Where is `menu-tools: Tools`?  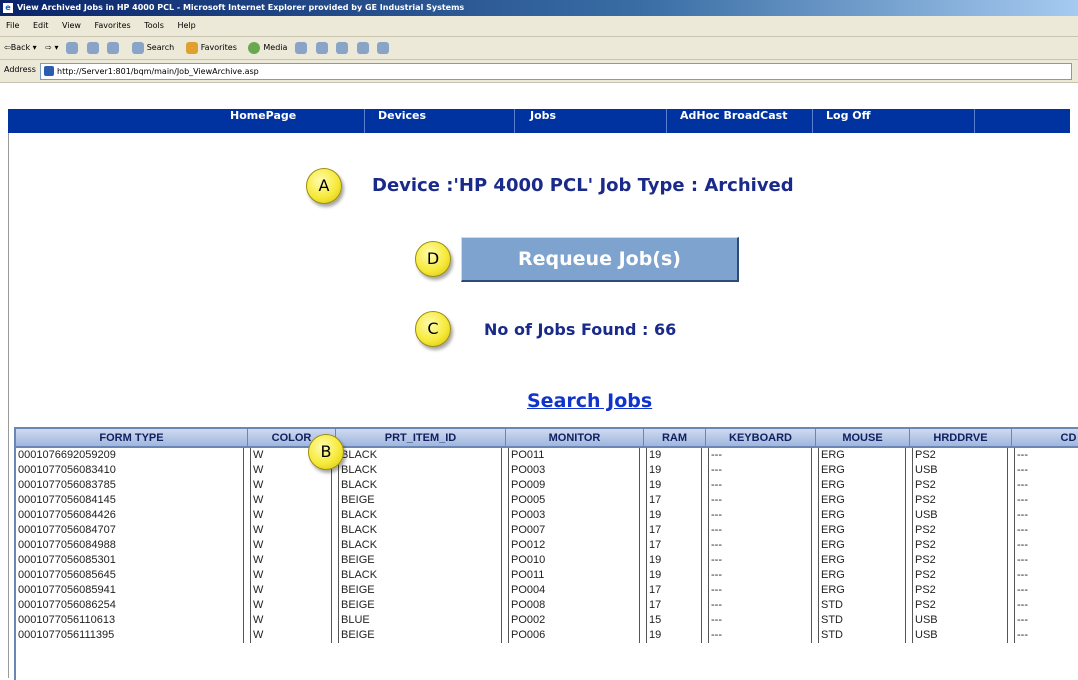
menu-tools: Tools is located at coordinates (154, 25).